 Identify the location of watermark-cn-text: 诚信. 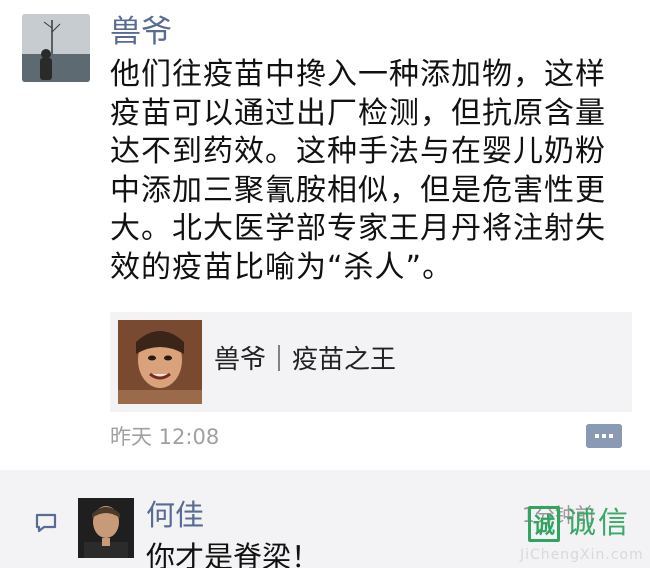
(598, 523).